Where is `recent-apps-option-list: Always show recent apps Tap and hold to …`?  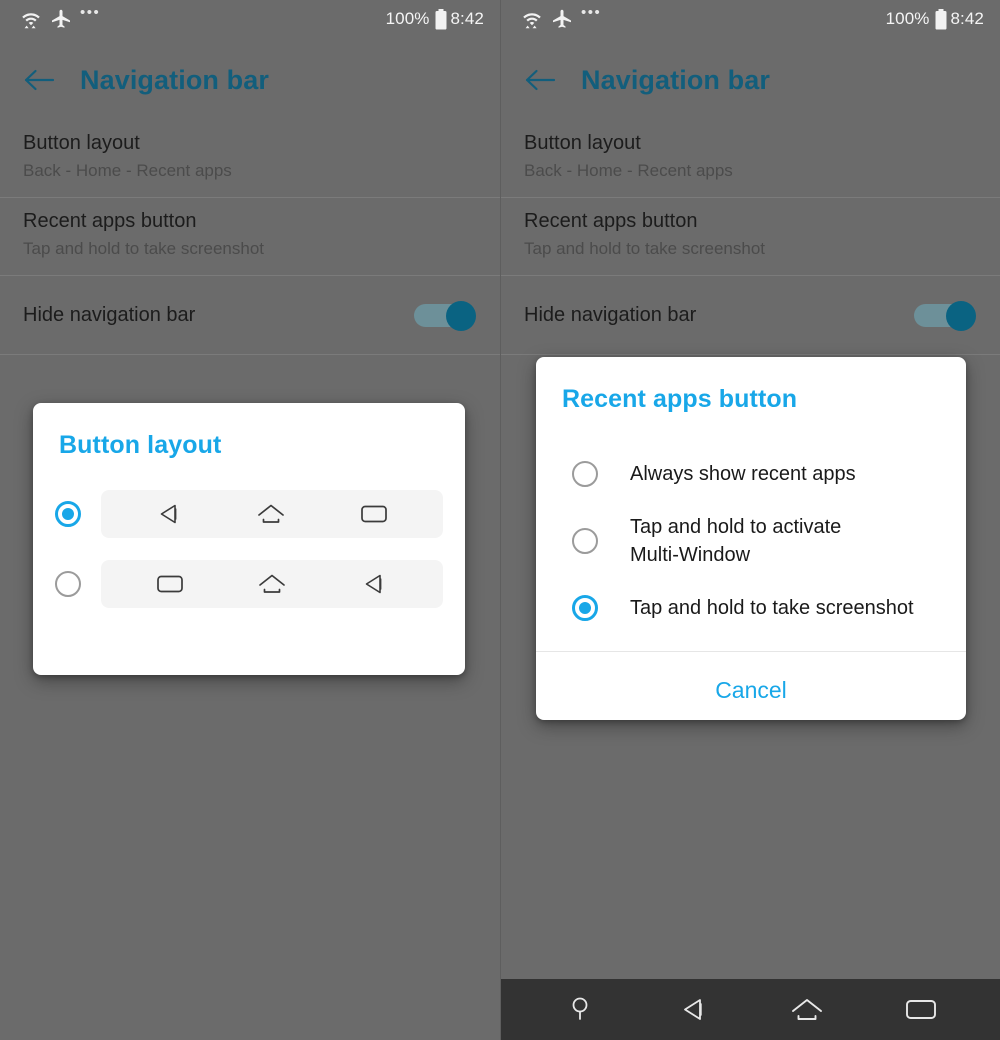 recent-apps-option-list: Always show recent apps Tap and hold to … is located at coordinates (751, 527).